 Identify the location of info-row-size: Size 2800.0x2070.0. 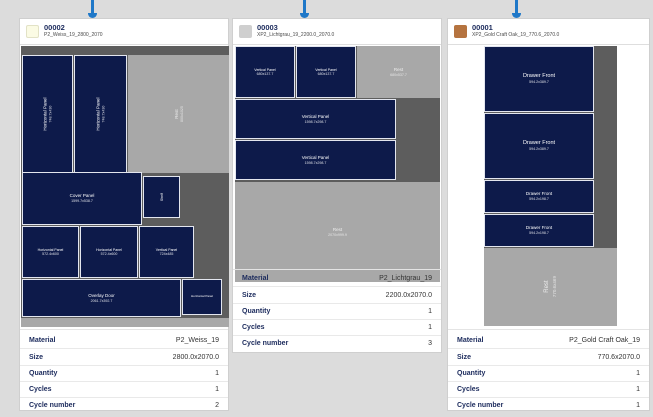
(124, 357).